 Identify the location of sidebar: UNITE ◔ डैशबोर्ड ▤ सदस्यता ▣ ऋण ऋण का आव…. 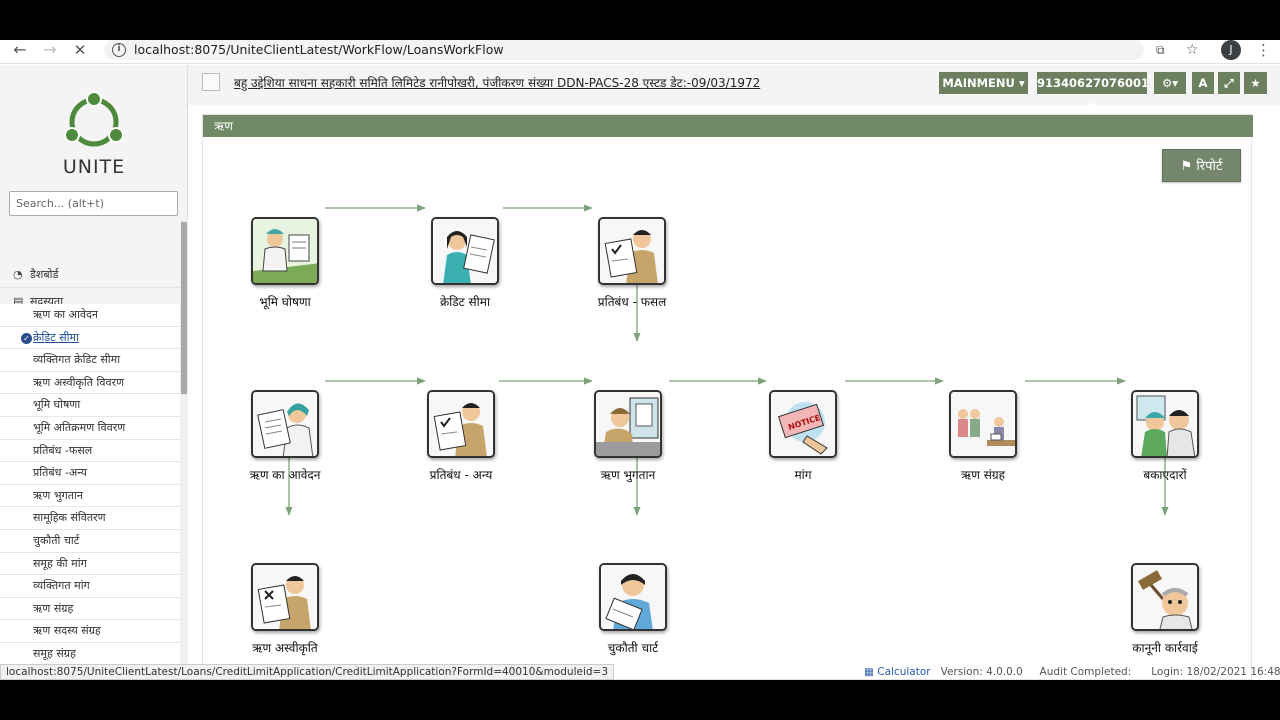
(94, 365).